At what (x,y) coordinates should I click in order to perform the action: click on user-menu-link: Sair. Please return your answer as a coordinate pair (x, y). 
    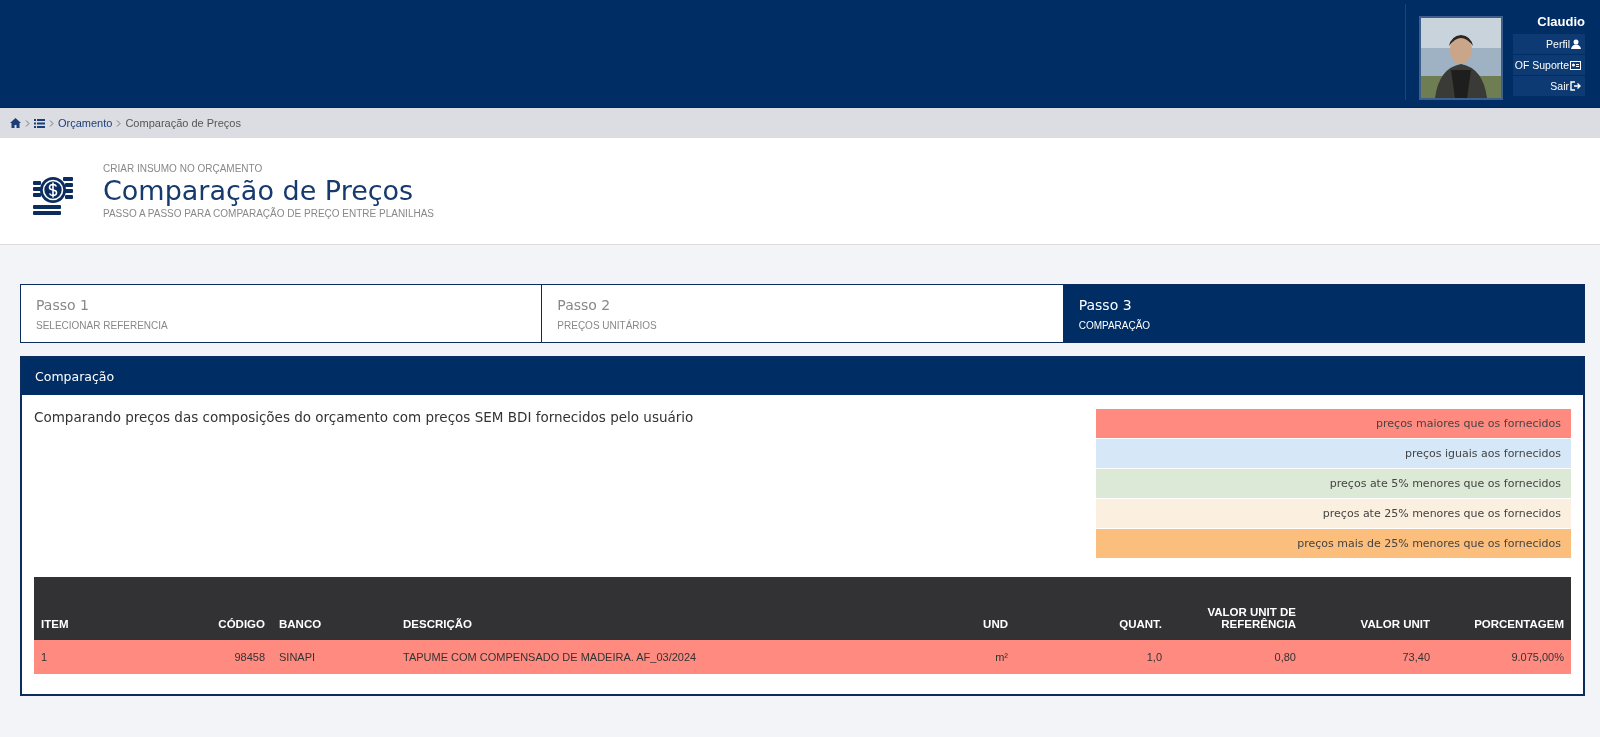
    Looking at the image, I should click on (1549, 86).